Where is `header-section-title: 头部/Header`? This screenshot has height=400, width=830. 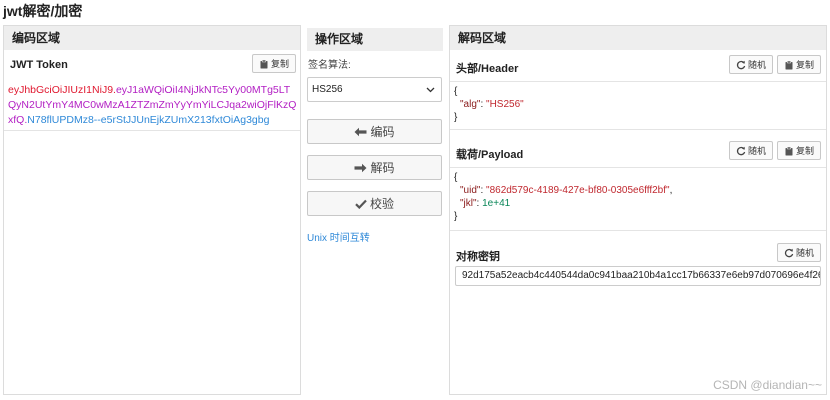
header-section-title: 头部/Header is located at coordinates (487, 69).